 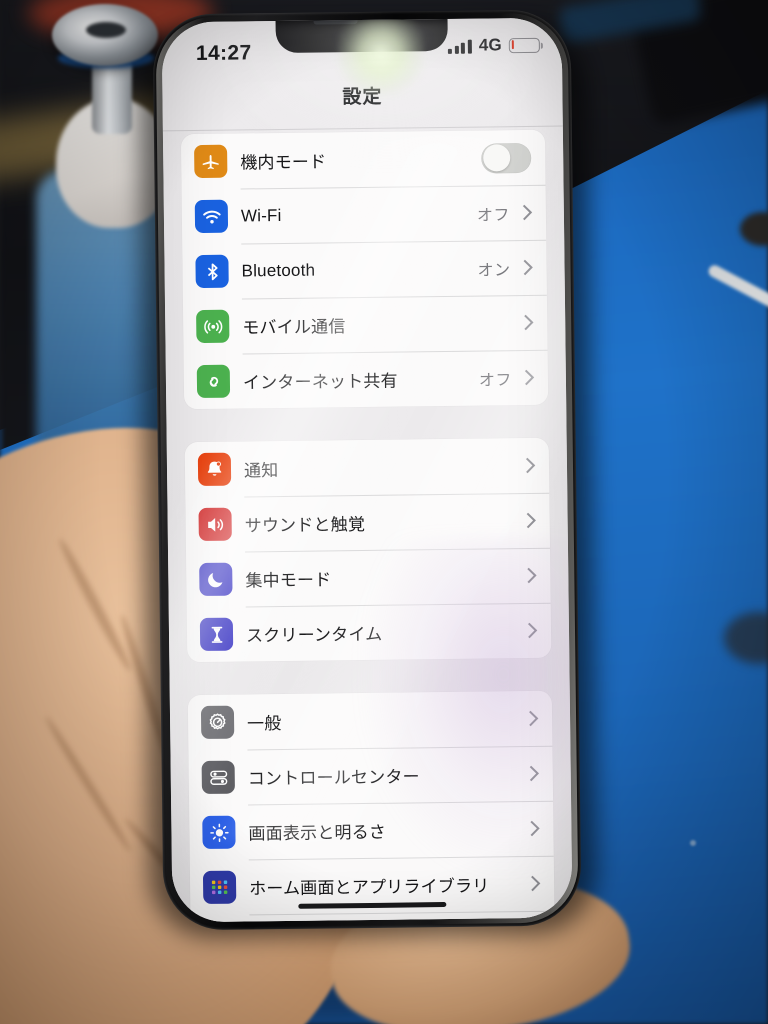 I want to click on hotspot-icon, so click(x=213, y=381).